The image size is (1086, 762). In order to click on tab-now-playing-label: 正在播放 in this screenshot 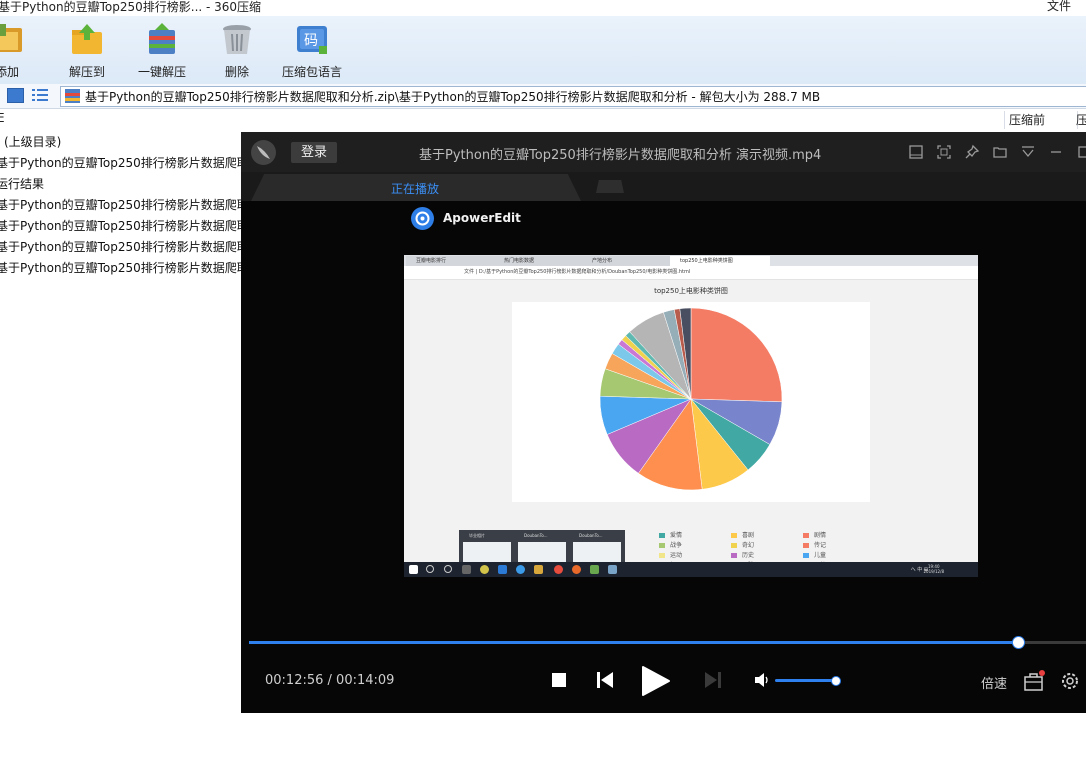, I will do `click(415, 189)`.